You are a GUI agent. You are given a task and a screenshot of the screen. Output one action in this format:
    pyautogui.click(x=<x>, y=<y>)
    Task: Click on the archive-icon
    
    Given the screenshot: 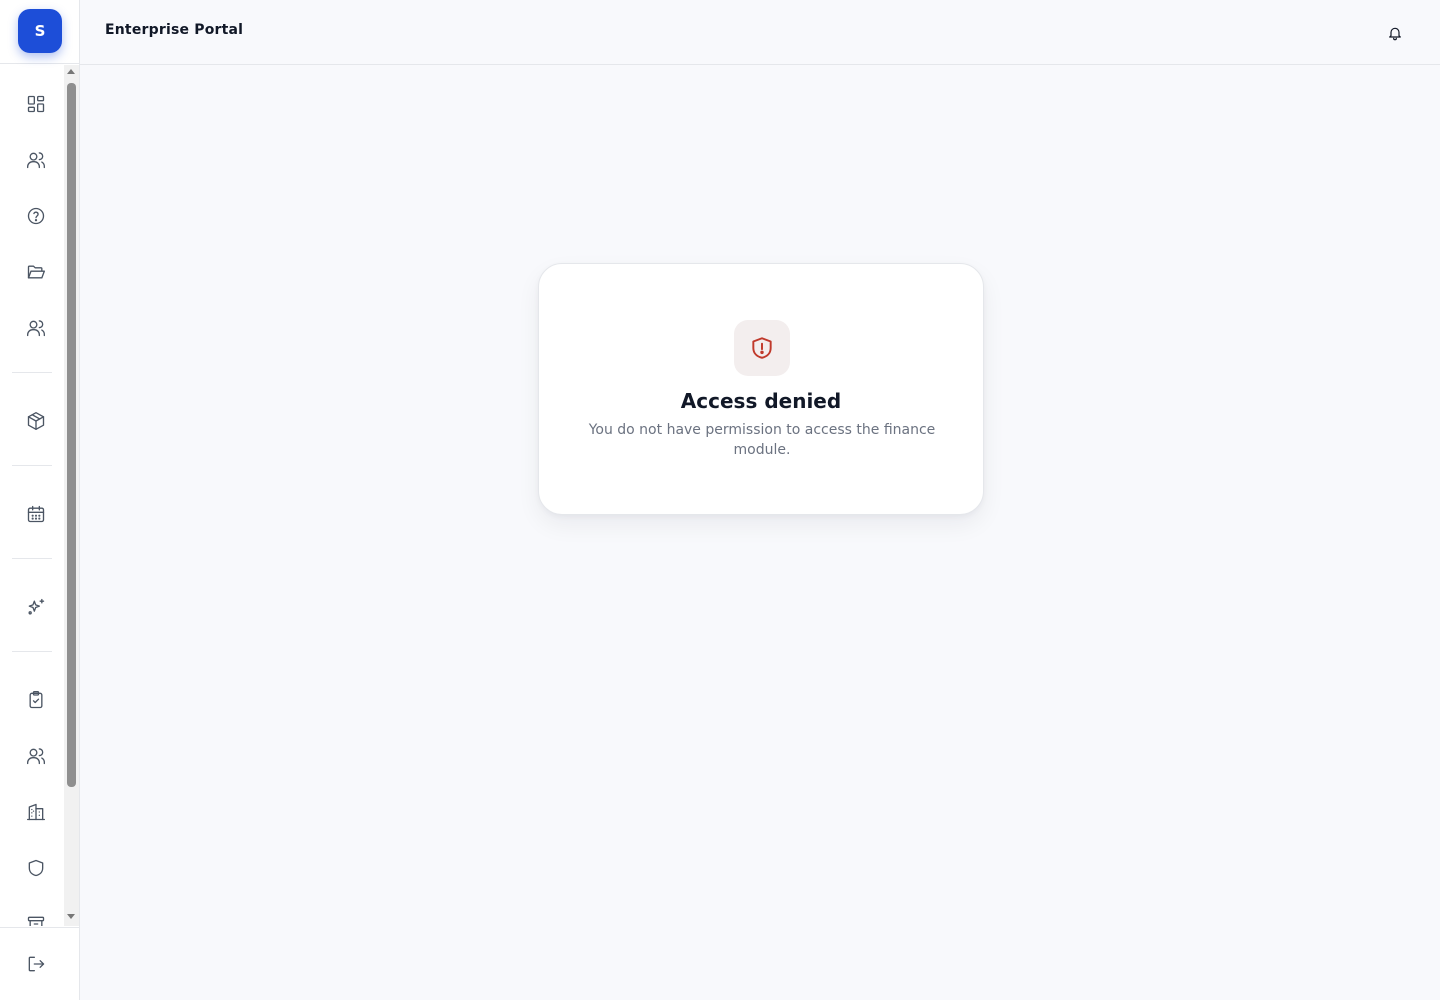 What is the action you would take?
    pyautogui.click(x=36, y=921)
    